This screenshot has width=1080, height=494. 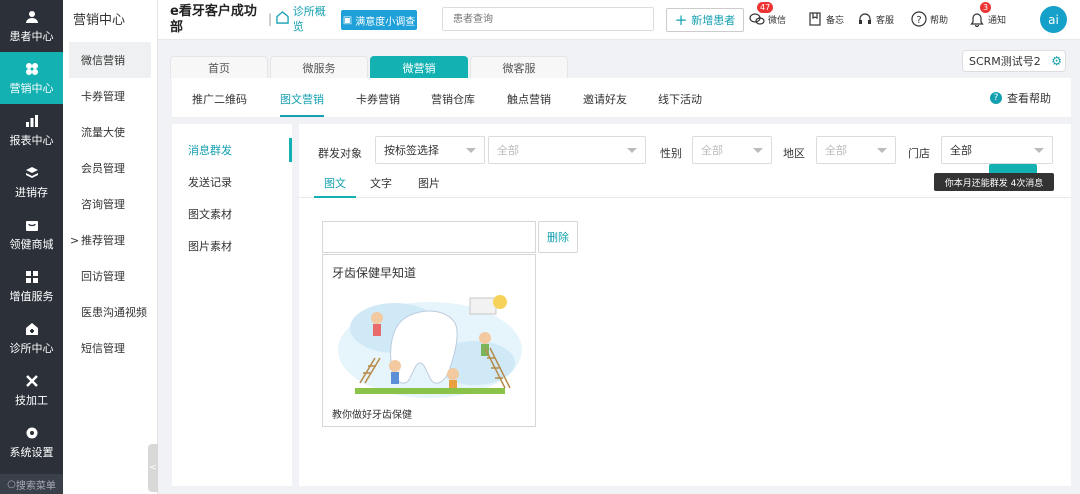 I want to click on submenu-item-followup: 回访管理, so click(x=110, y=276).